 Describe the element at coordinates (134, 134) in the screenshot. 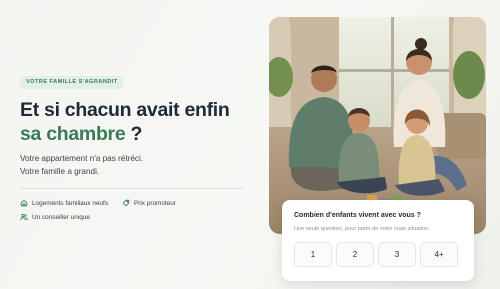

I see `hero-title-suffix: ?` at that location.